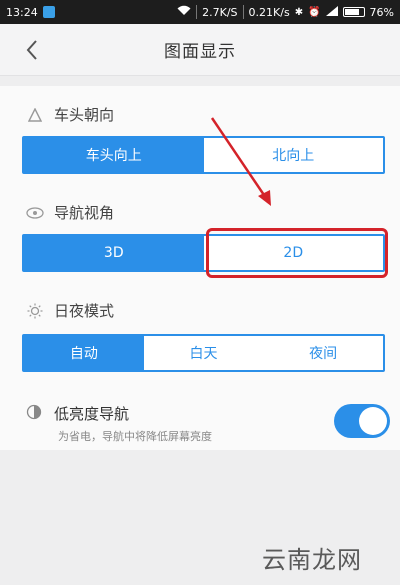 This screenshot has width=400, height=585. What do you see at coordinates (35, 115) in the screenshot?
I see `triangle-icon` at bounding box center [35, 115].